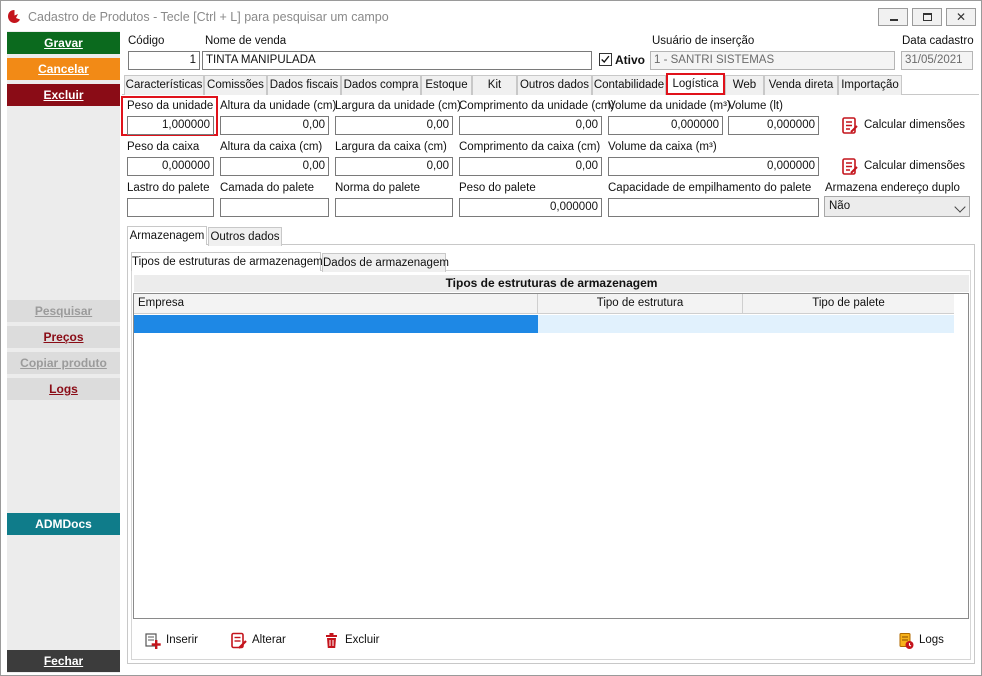  Describe the element at coordinates (239, 640) in the screenshot. I see `edit-document-icon` at that location.